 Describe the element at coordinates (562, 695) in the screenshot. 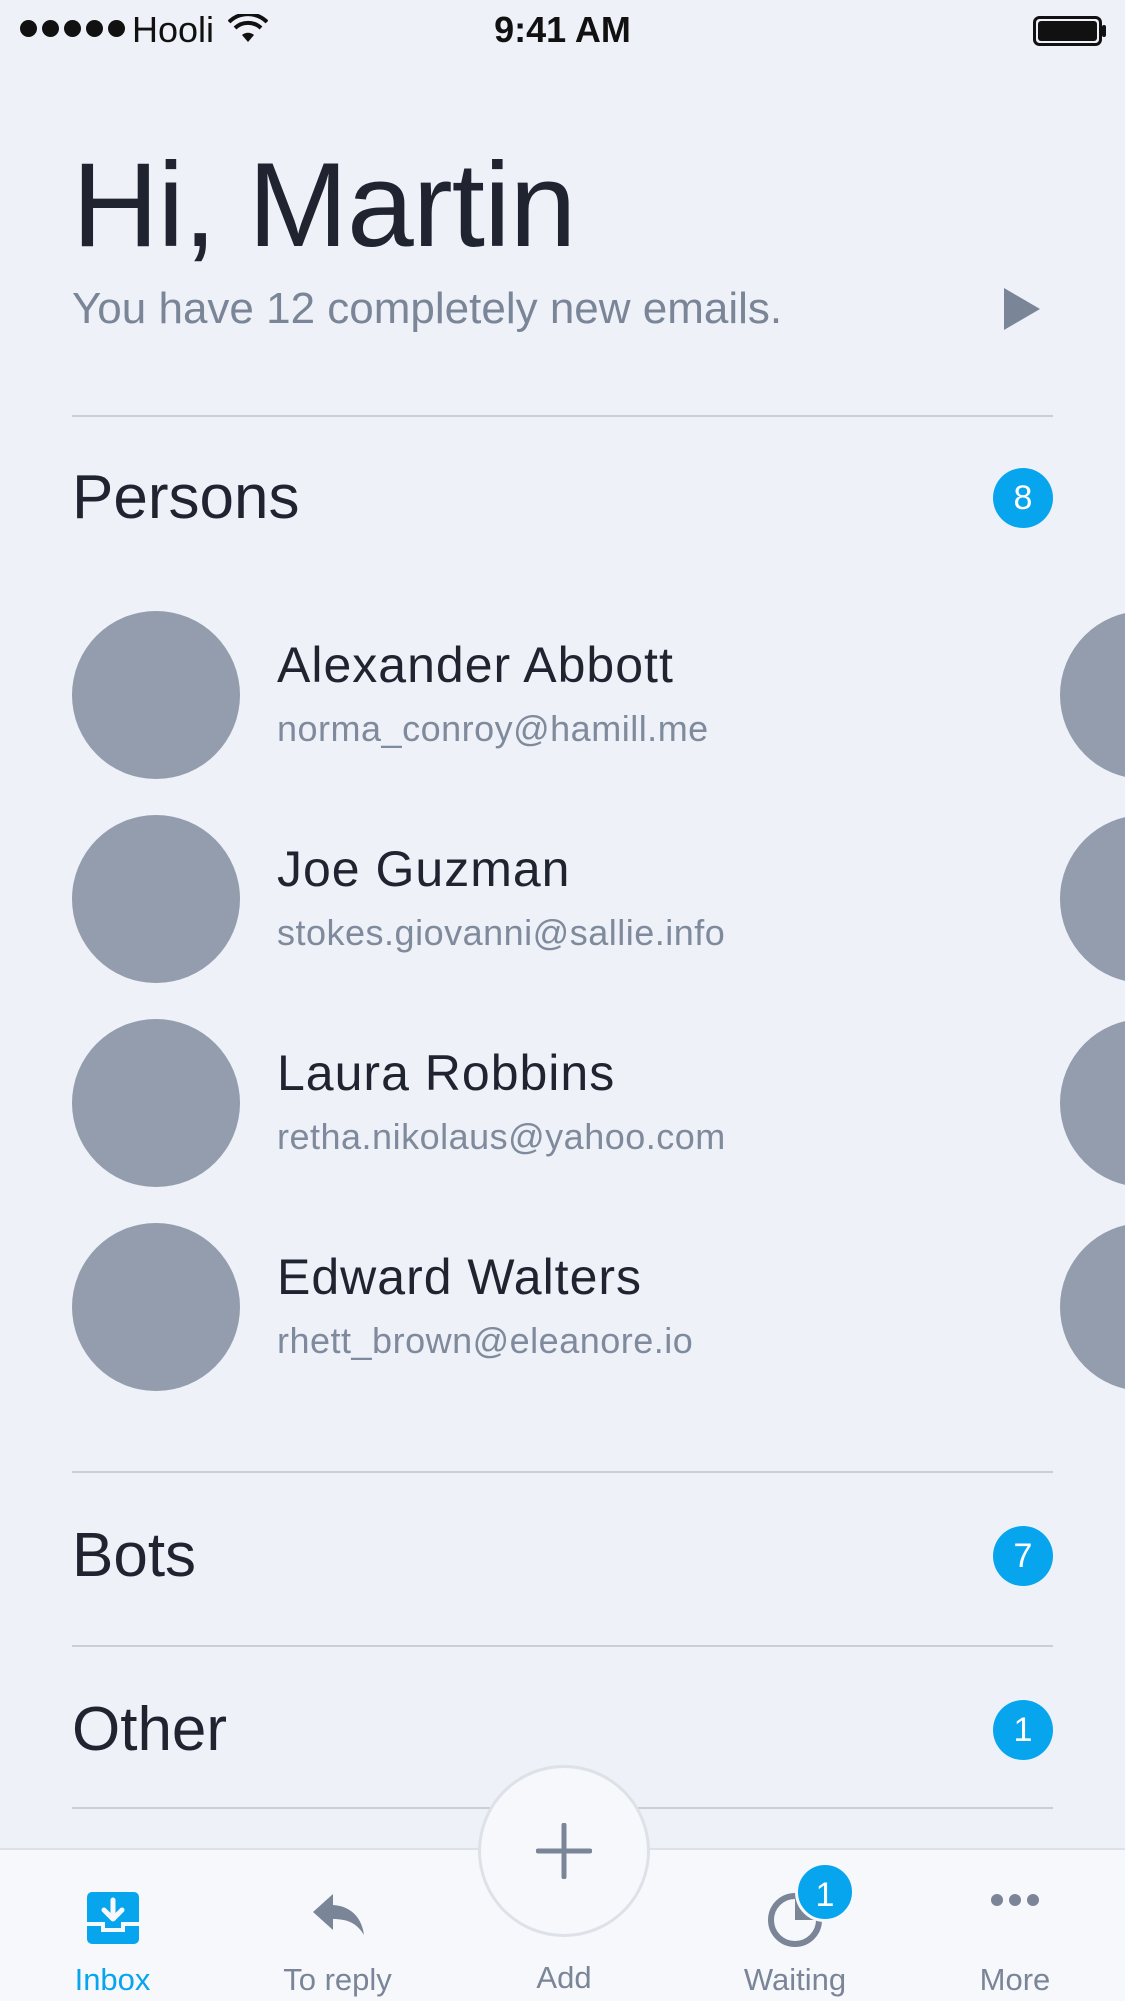

I see `person-row: Alexander Abbott norma_conroy@hamill.me` at that location.